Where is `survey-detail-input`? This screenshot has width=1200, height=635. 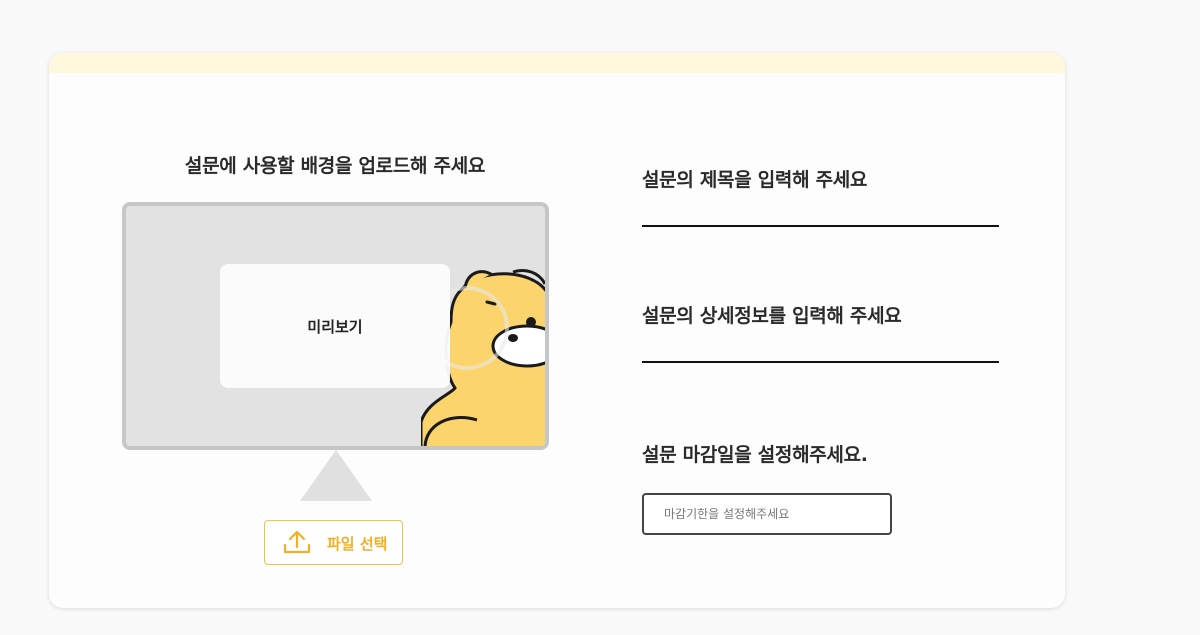
survey-detail-input is located at coordinates (820, 346).